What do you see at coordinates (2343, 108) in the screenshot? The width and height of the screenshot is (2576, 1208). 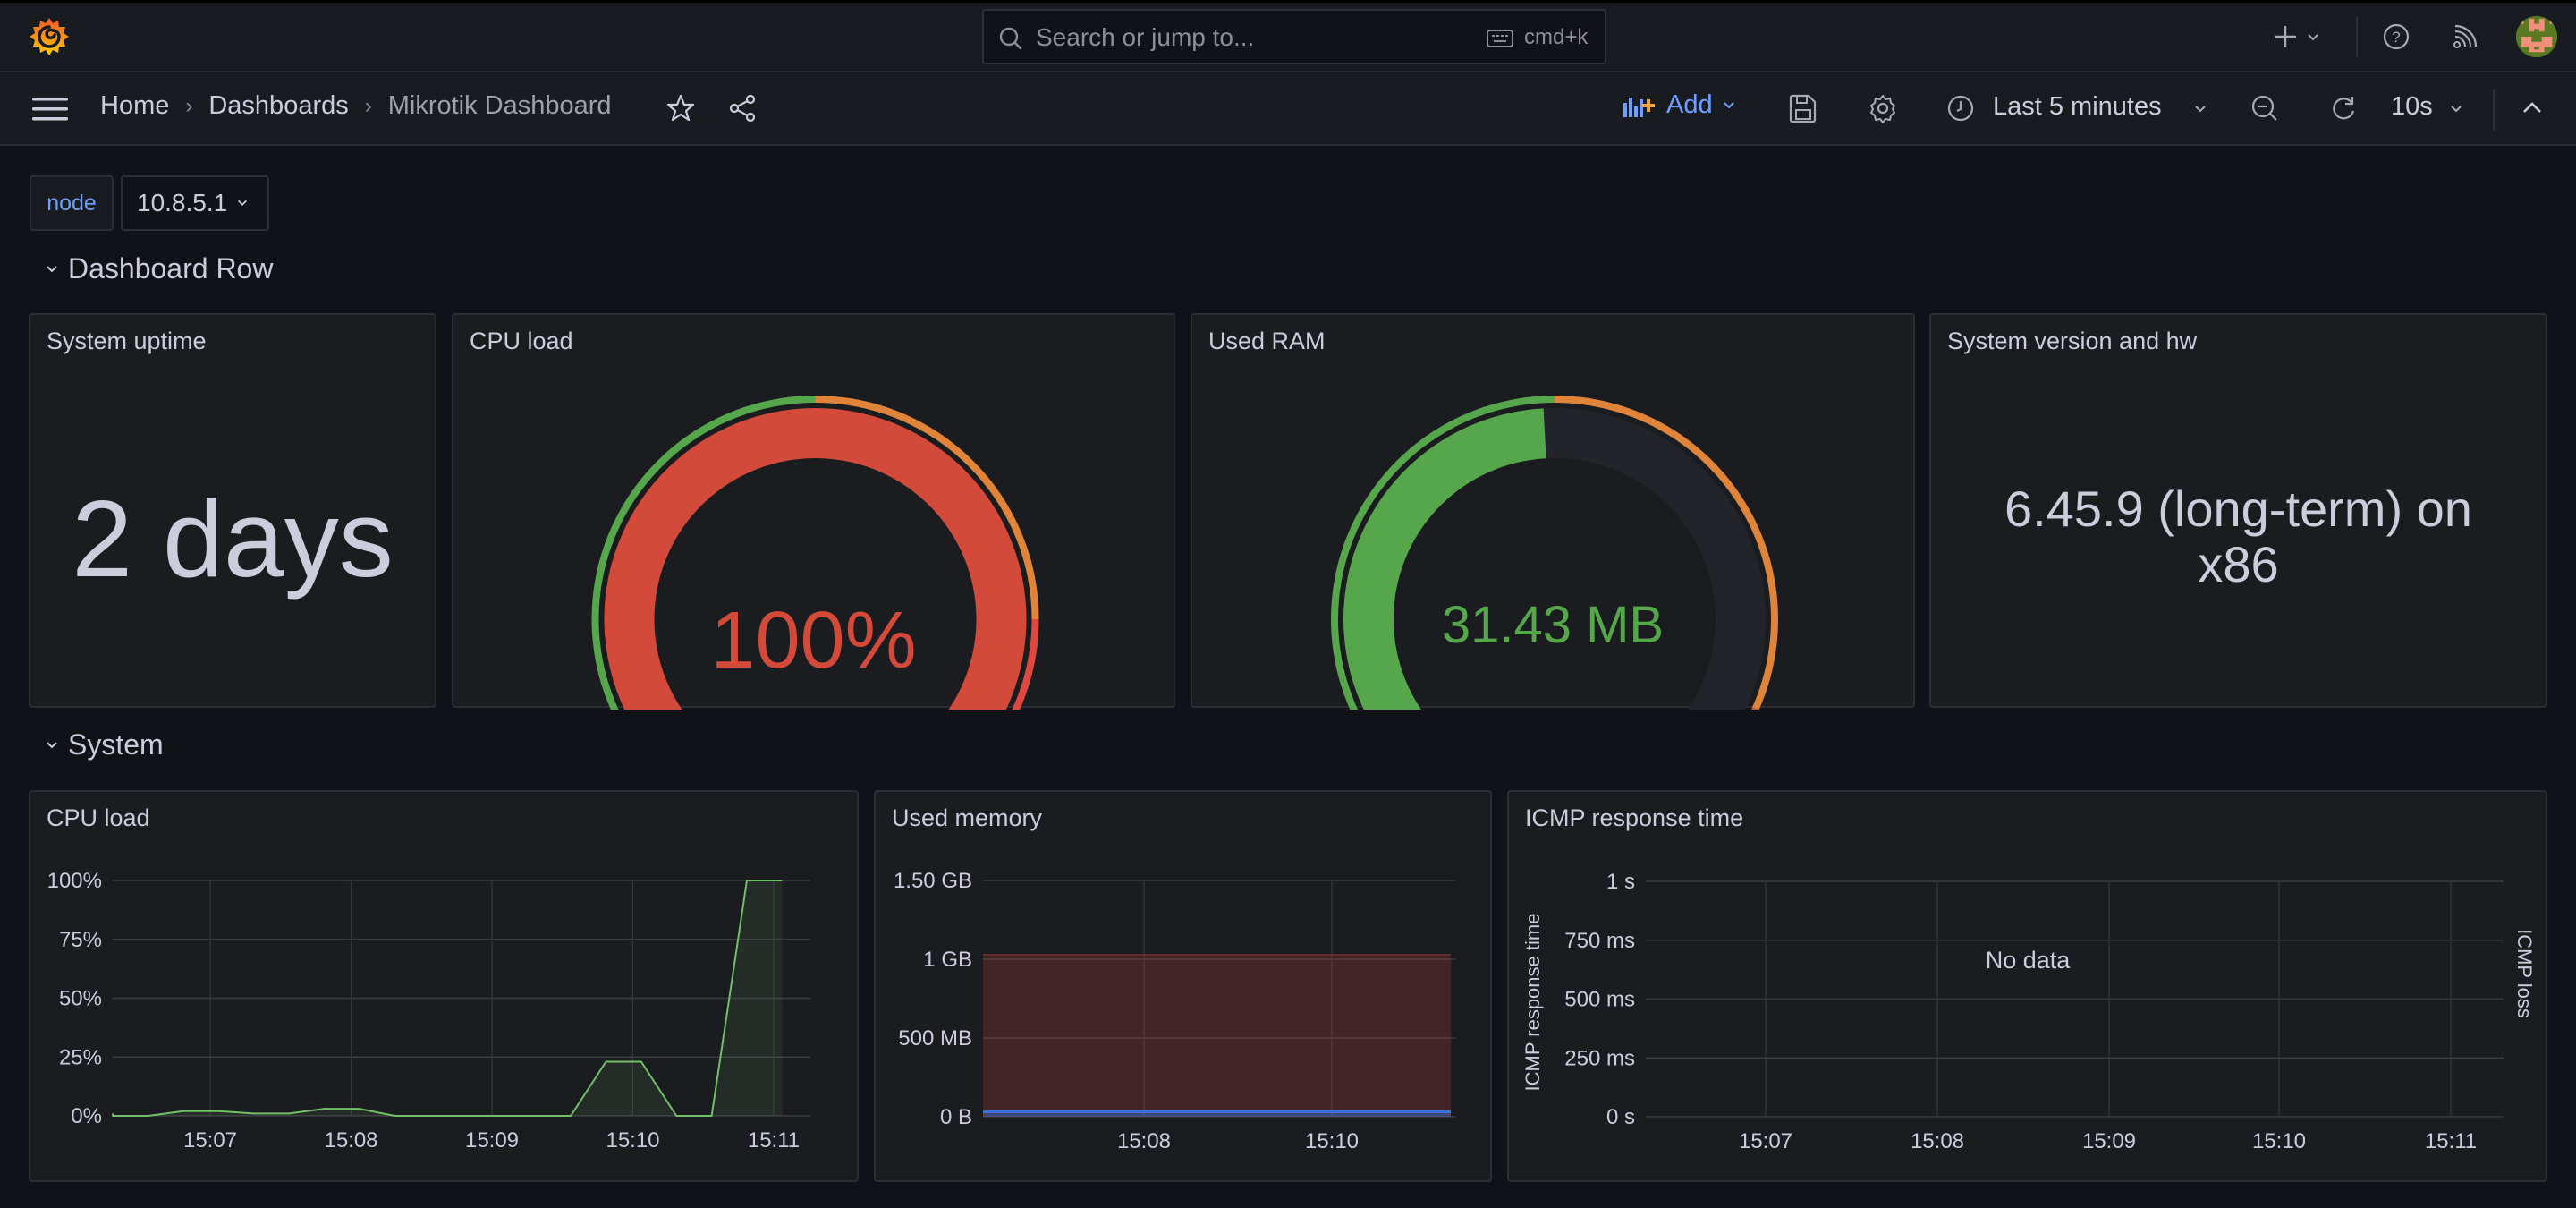 I see `refresh-icon` at bounding box center [2343, 108].